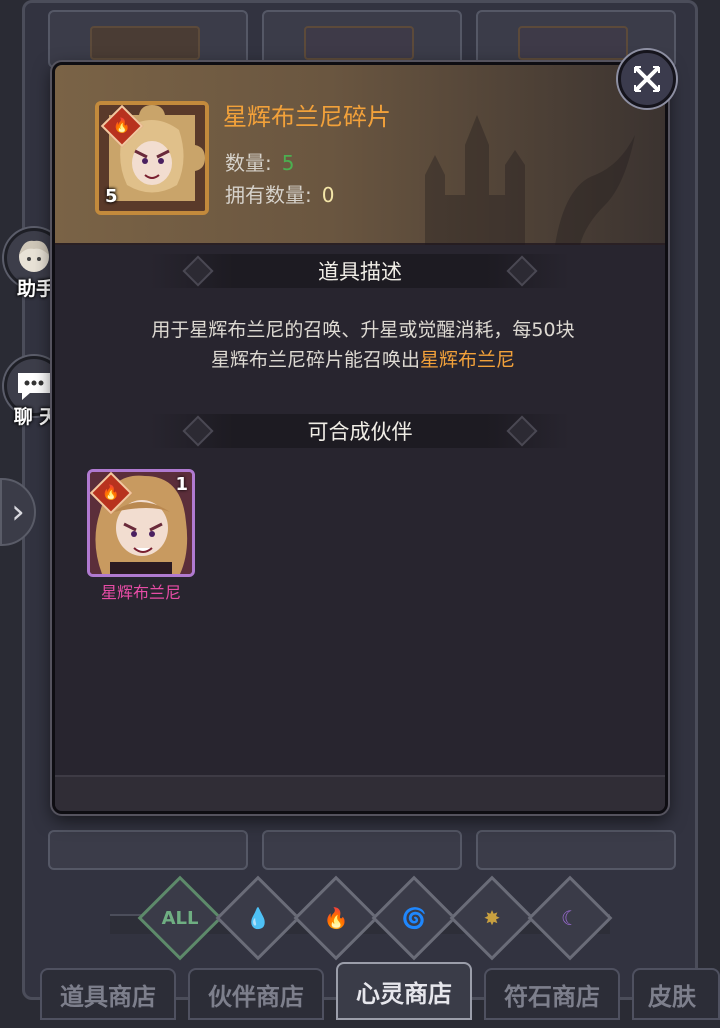 This screenshot has height=1028, width=720. I want to click on tab-label: 皮肤, so click(672, 996).